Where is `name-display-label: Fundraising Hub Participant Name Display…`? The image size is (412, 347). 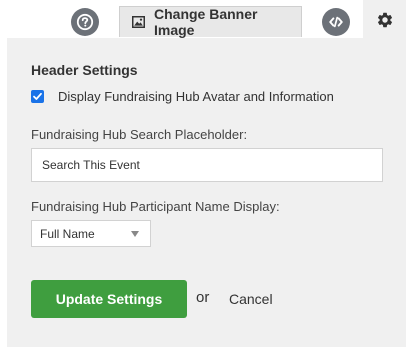
name-display-label: Fundraising Hub Participant Name Display… is located at coordinates (155, 206).